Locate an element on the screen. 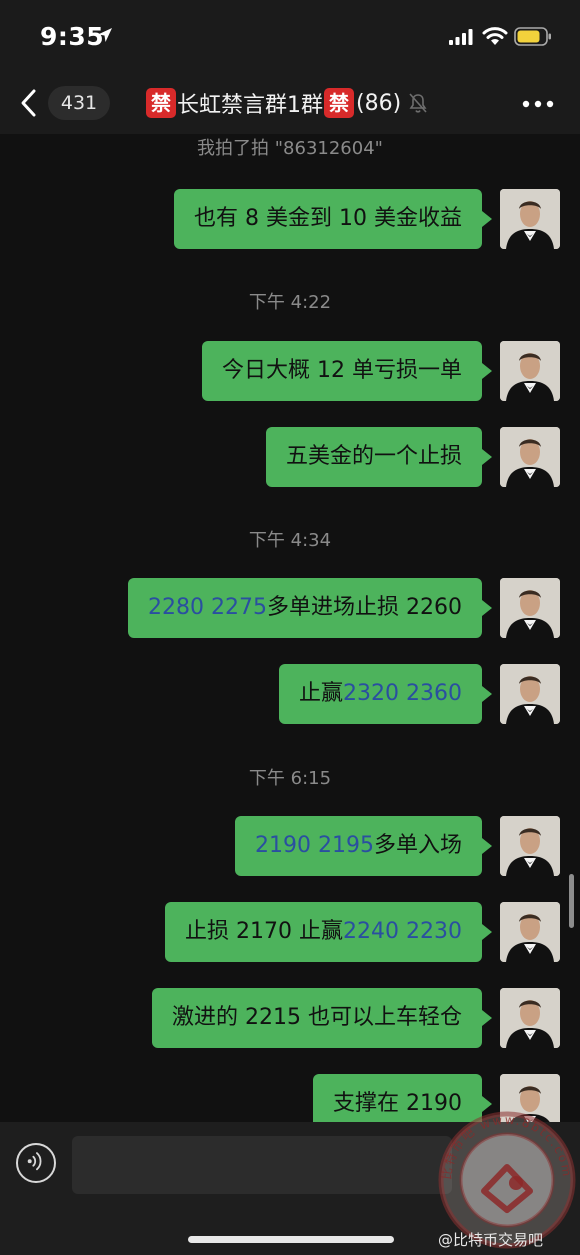 The width and height of the screenshot is (580, 1255). status-bar: 9:35 is located at coordinates (290, 36).